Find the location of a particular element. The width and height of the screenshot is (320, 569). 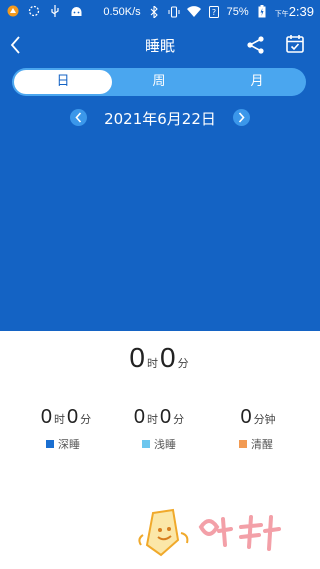

wifi-icon is located at coordinates (193, 12).